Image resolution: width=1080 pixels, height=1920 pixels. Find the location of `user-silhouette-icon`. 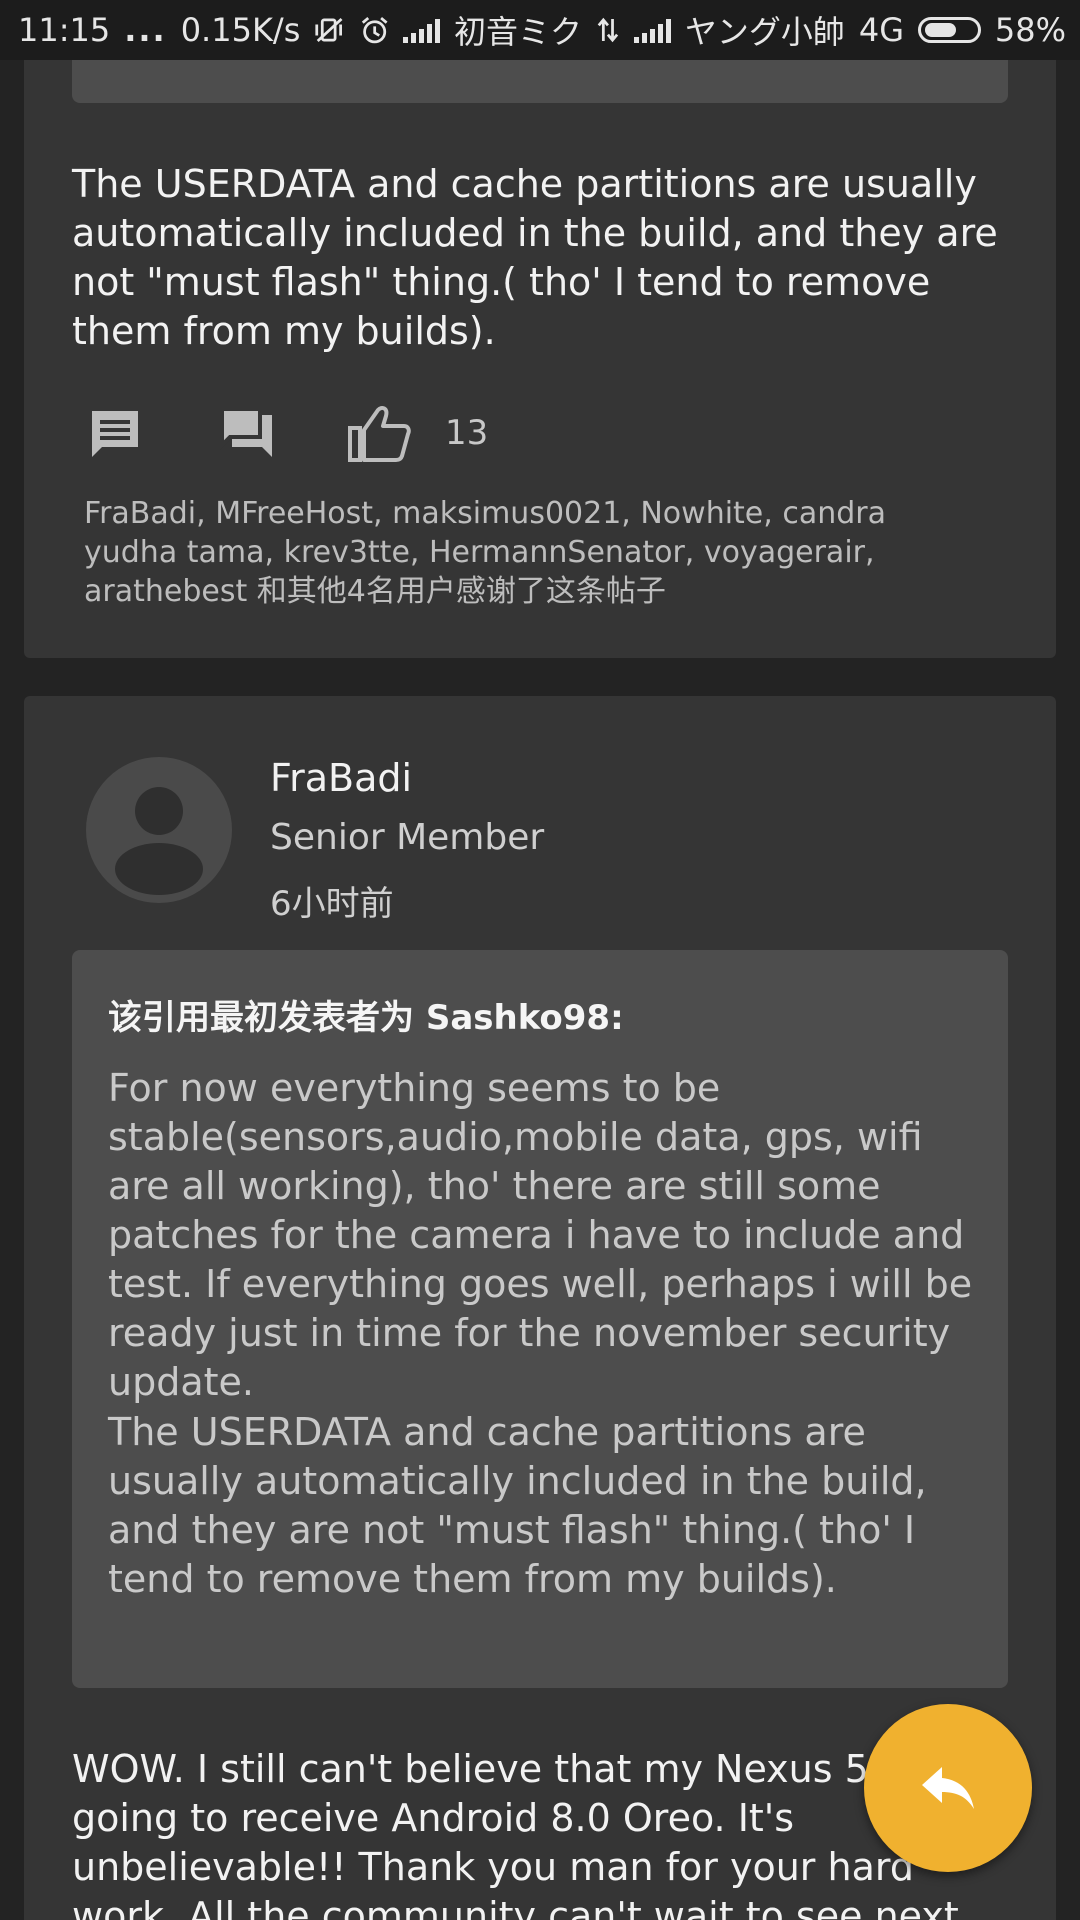

user-silhouette-icon is located at coordinates (159, 841).